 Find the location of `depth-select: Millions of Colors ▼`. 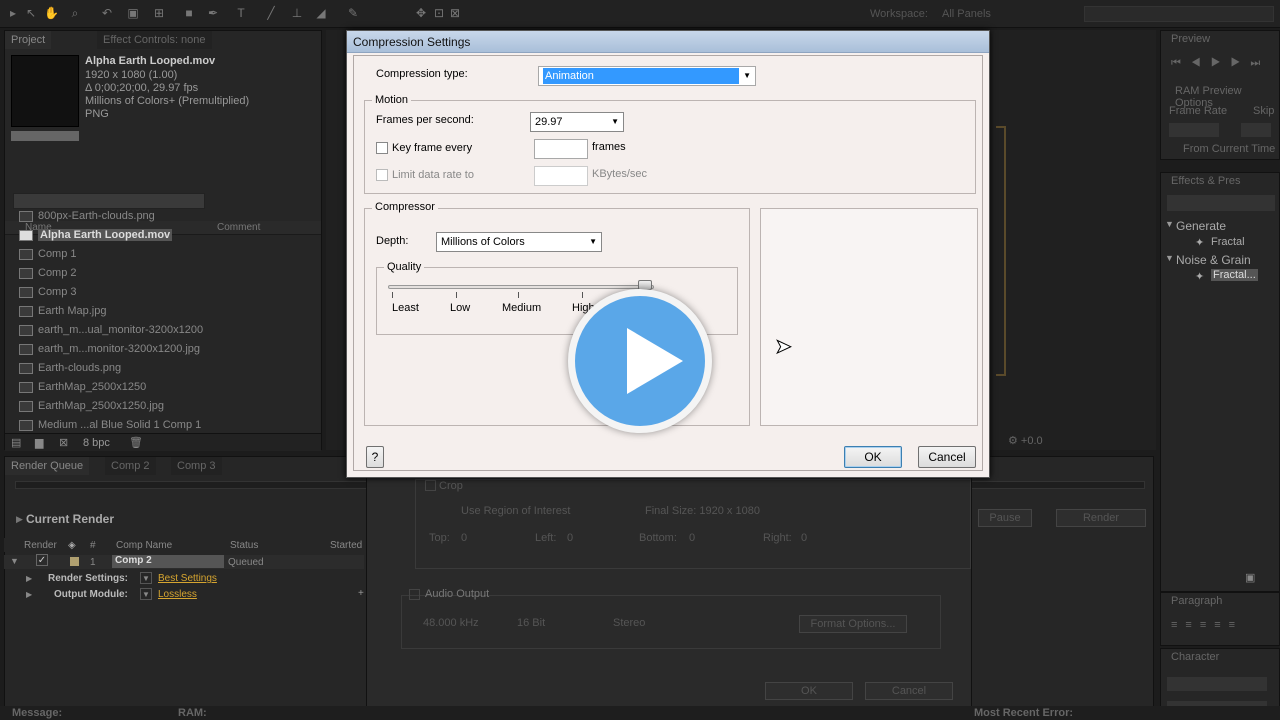

depth-select: Millions of Colors ▼ is located at coordinates (519, 242).